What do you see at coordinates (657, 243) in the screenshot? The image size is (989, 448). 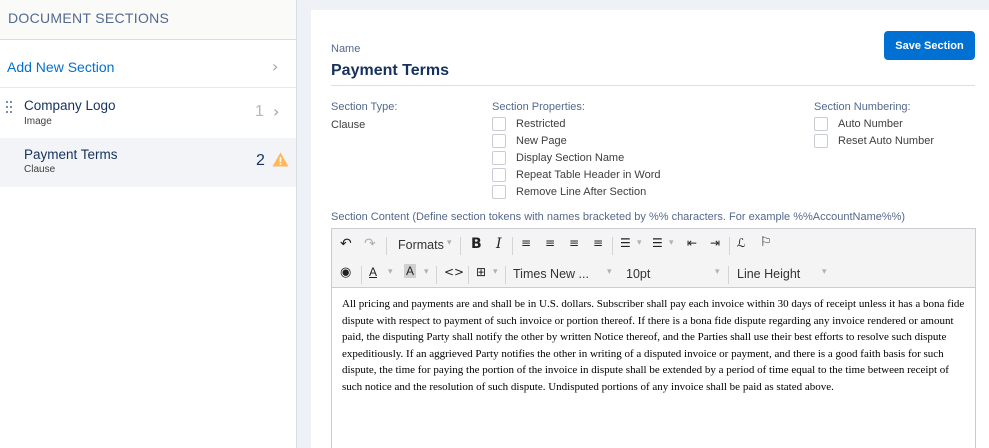 I see `numbered-list-icon: ☰` at bounding box center [657, 243].